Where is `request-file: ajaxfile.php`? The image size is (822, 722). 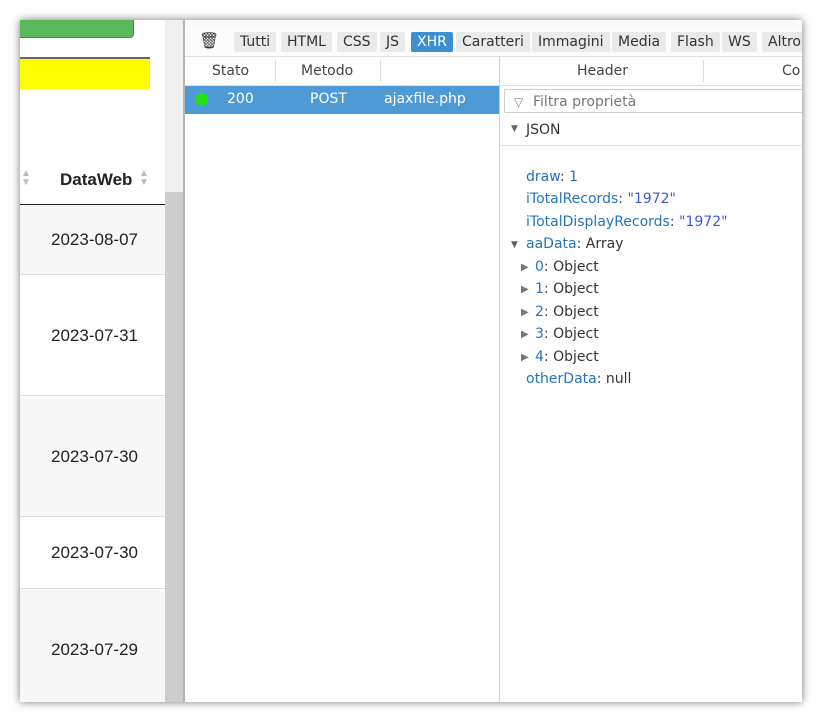
request-file: ajaxfile.php is located at coordinates (425, 99).